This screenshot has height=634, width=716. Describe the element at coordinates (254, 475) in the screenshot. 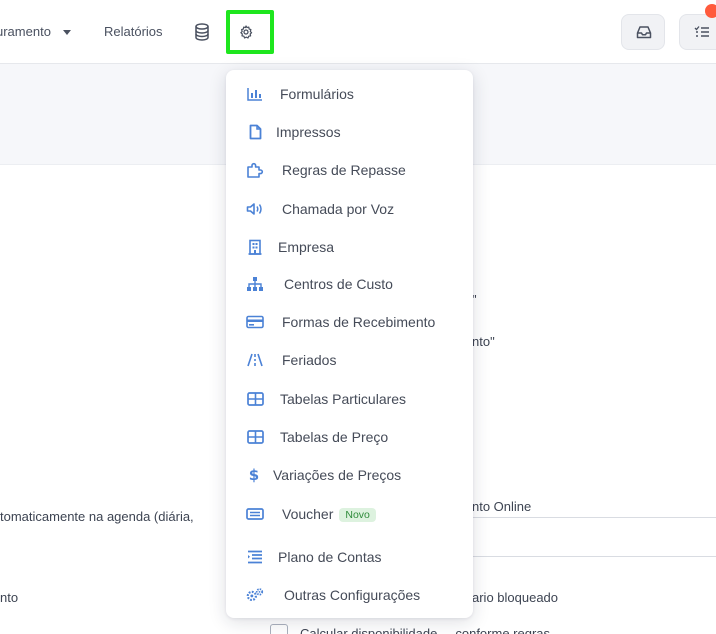

I see `dollar-icon: $` at that location.